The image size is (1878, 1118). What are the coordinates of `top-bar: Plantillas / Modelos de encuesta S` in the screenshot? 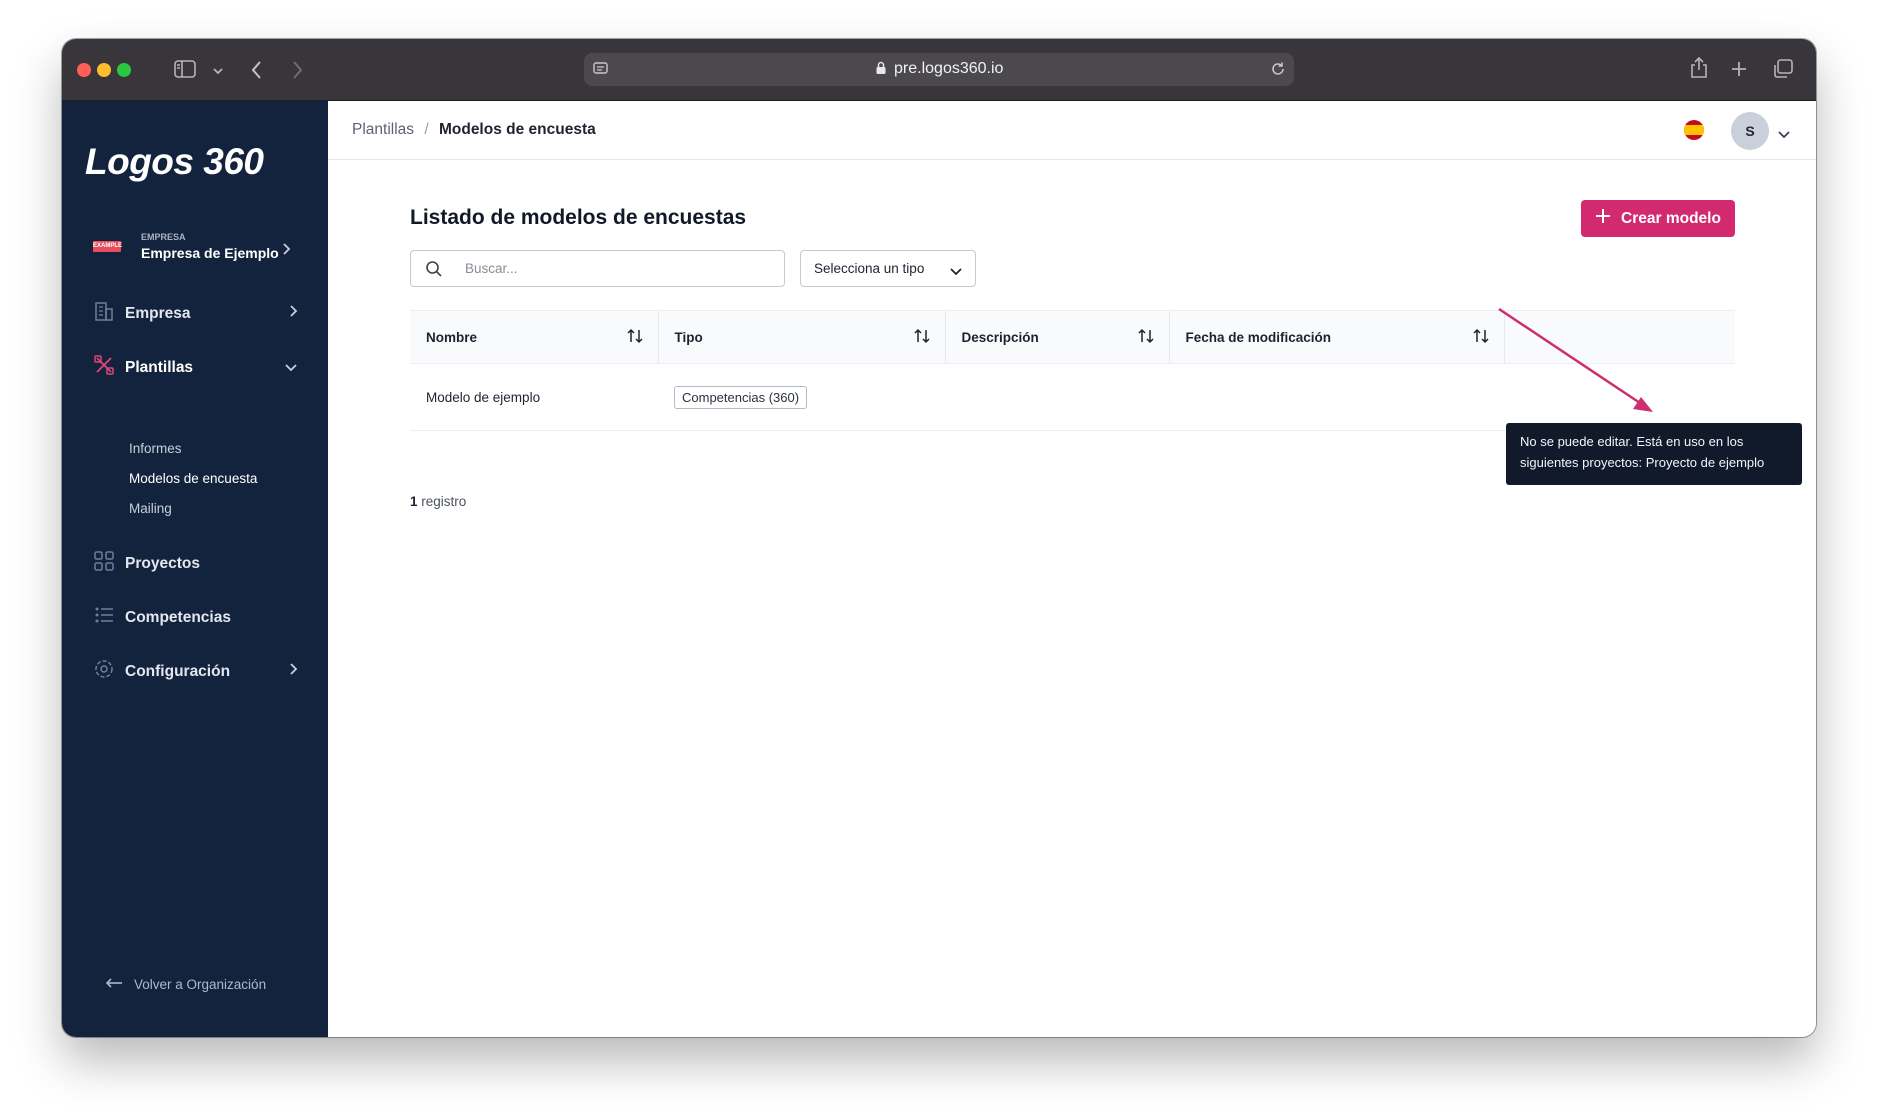 It's located at (1072, 130).